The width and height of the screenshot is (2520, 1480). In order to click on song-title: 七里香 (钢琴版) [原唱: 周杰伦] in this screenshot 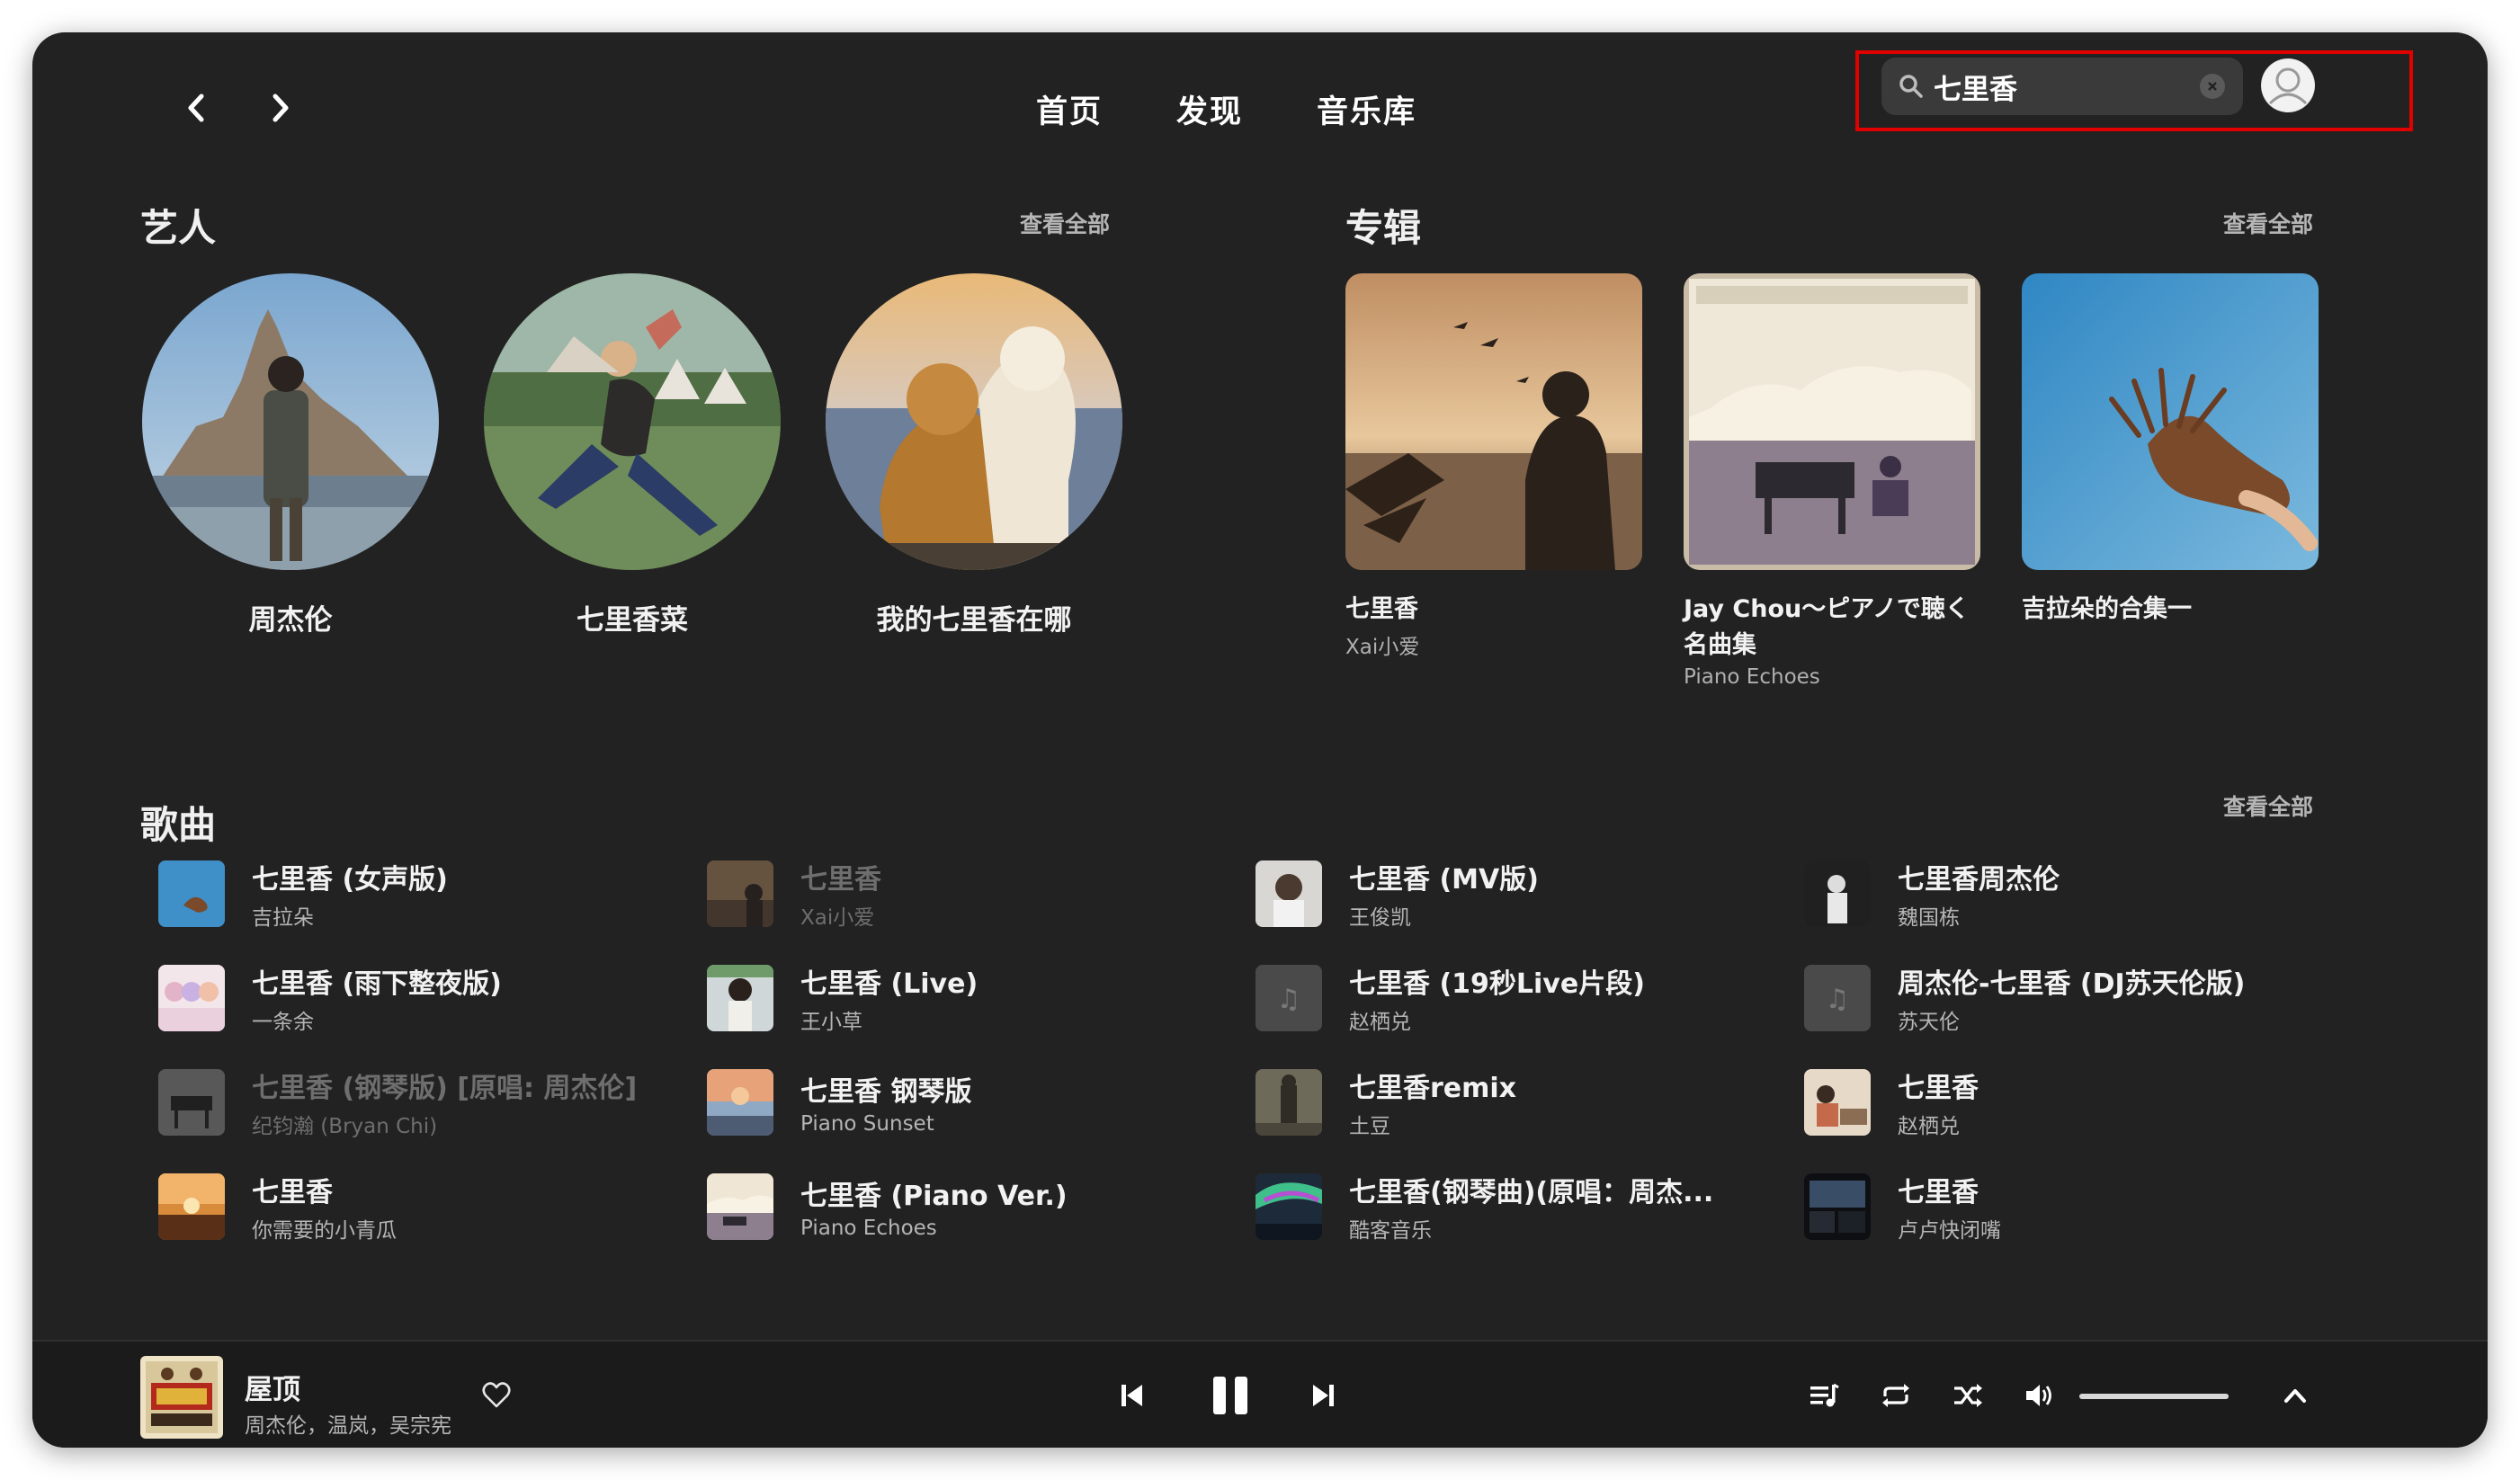, I will do `click(445, 1088)`.